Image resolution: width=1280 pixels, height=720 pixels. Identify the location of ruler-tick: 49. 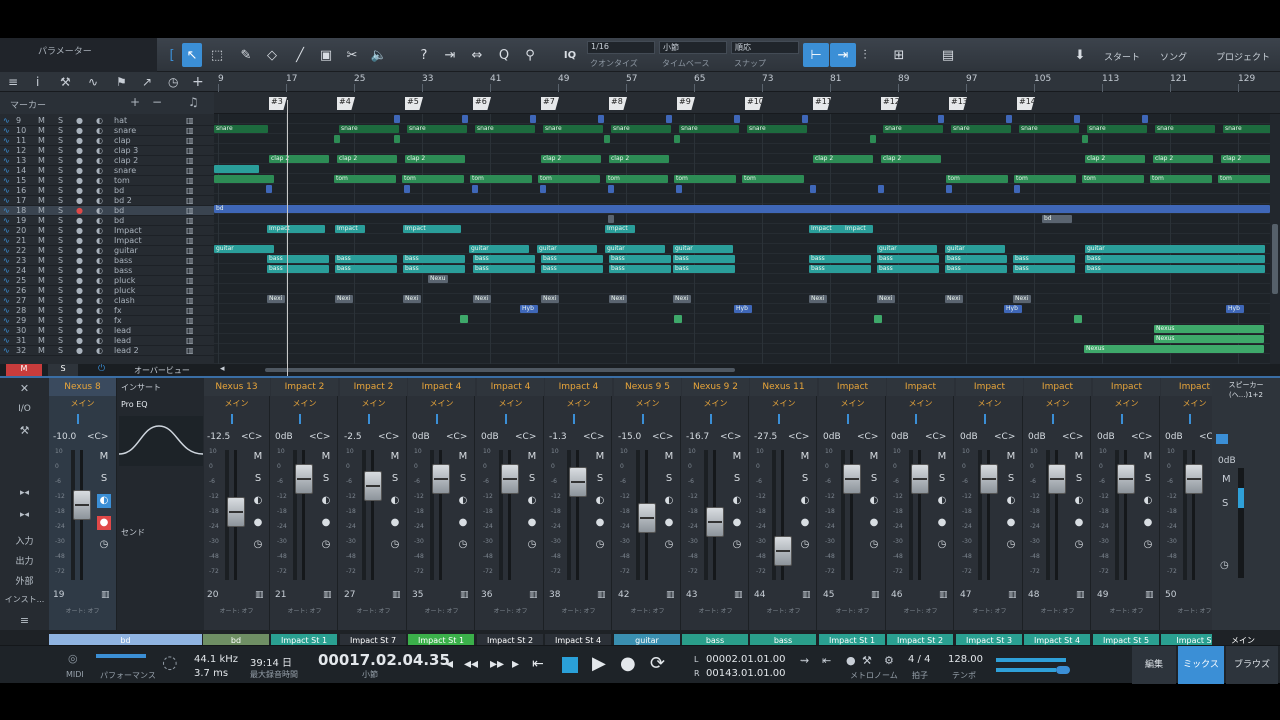
(563, 79).